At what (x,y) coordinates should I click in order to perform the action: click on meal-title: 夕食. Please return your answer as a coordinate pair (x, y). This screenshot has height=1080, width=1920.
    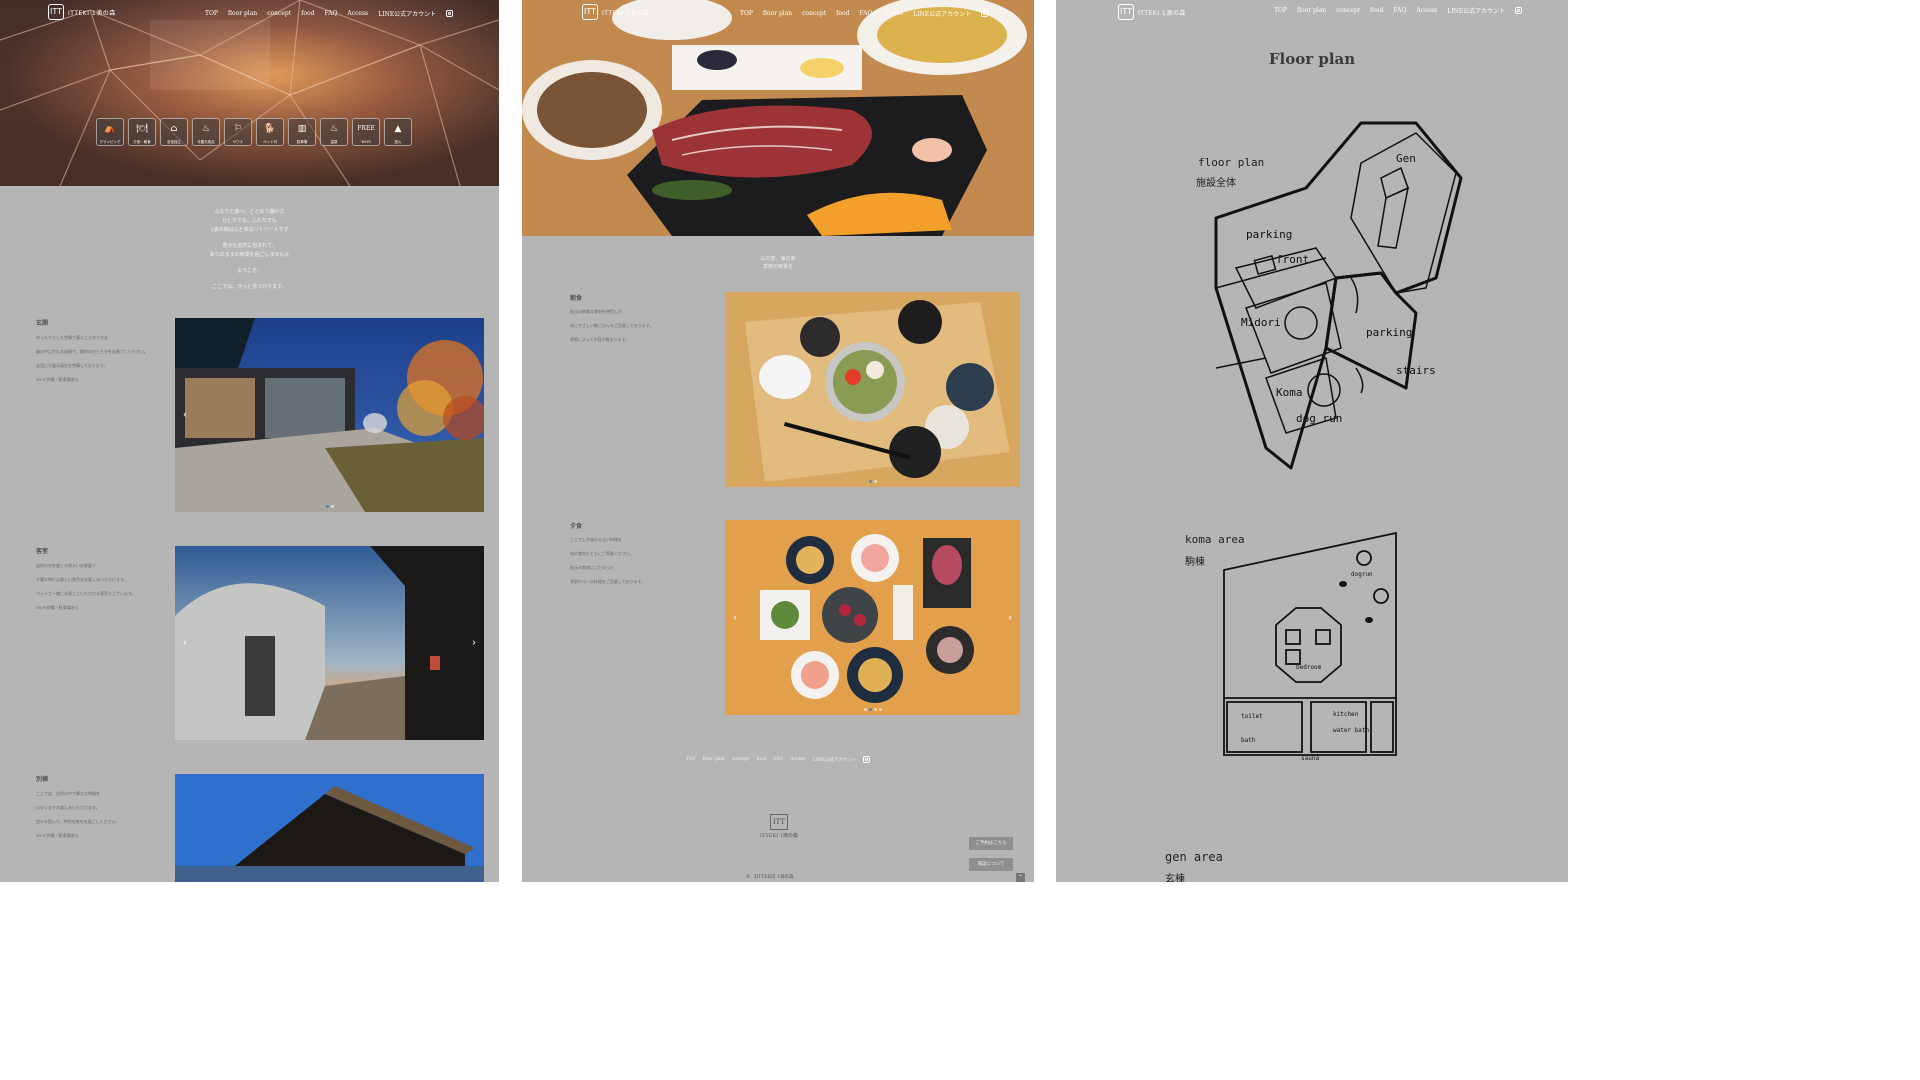
    Looking at the image, I should click on (576, 526).